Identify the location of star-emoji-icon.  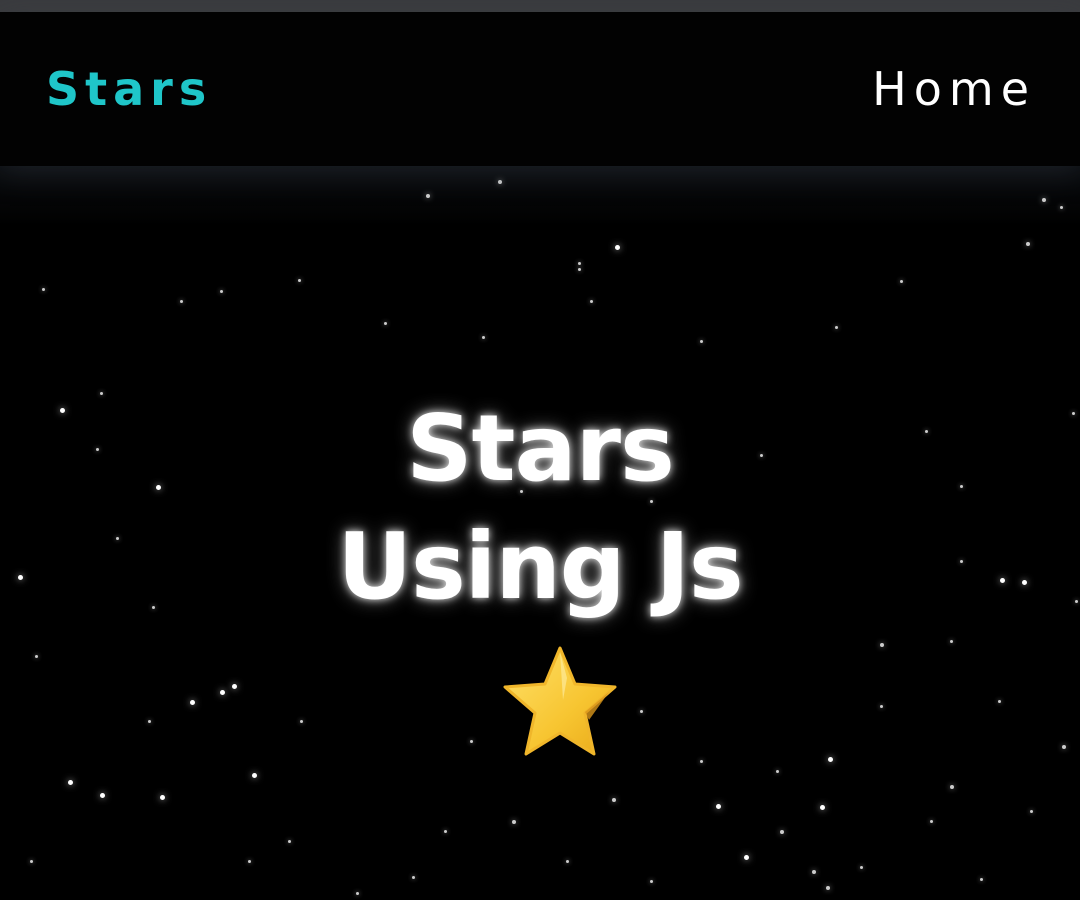
(560, 701).